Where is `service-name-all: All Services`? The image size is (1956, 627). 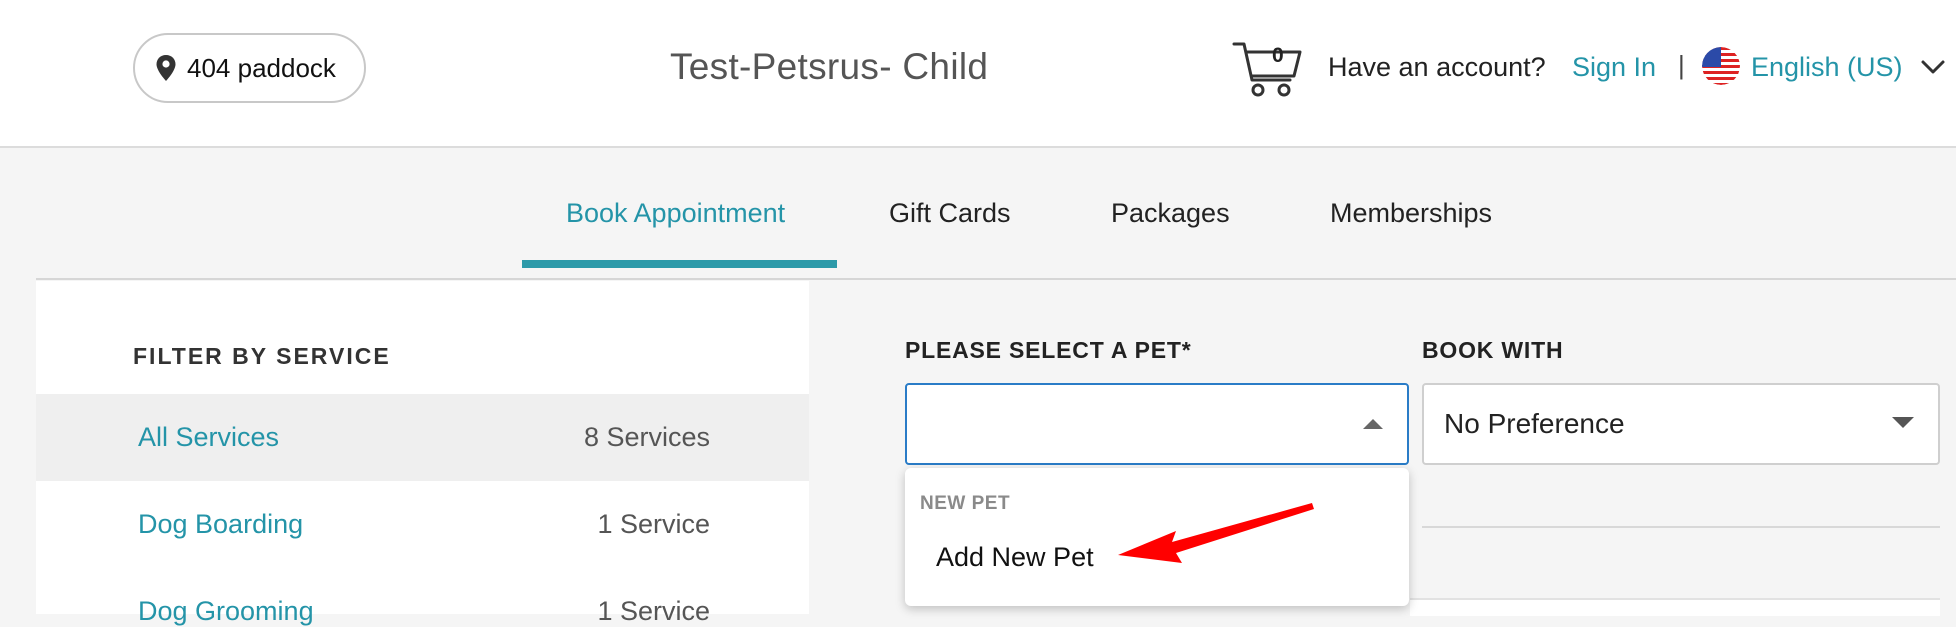 service-name-all: All Services is located at coordinates (208, 437).